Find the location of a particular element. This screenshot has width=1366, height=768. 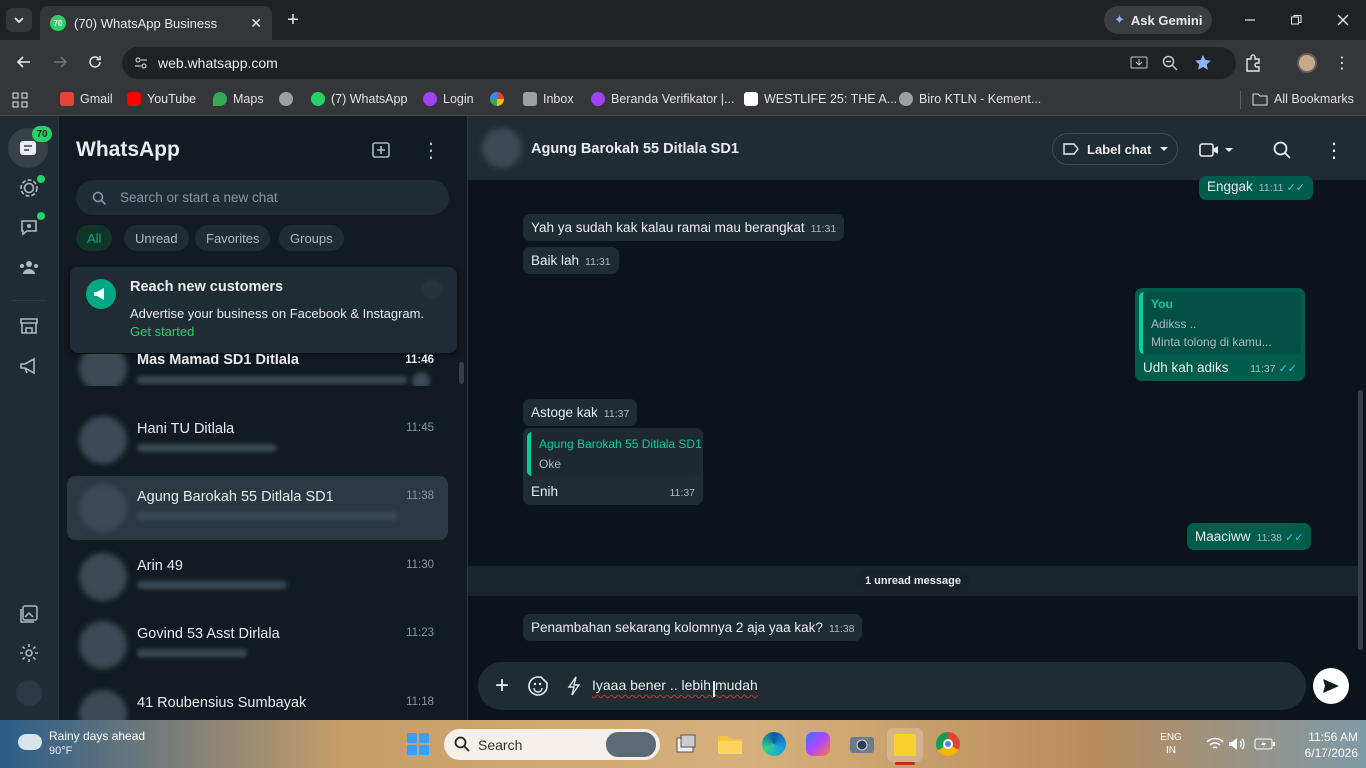

video-call-button is located at coordinates (1216, 150).